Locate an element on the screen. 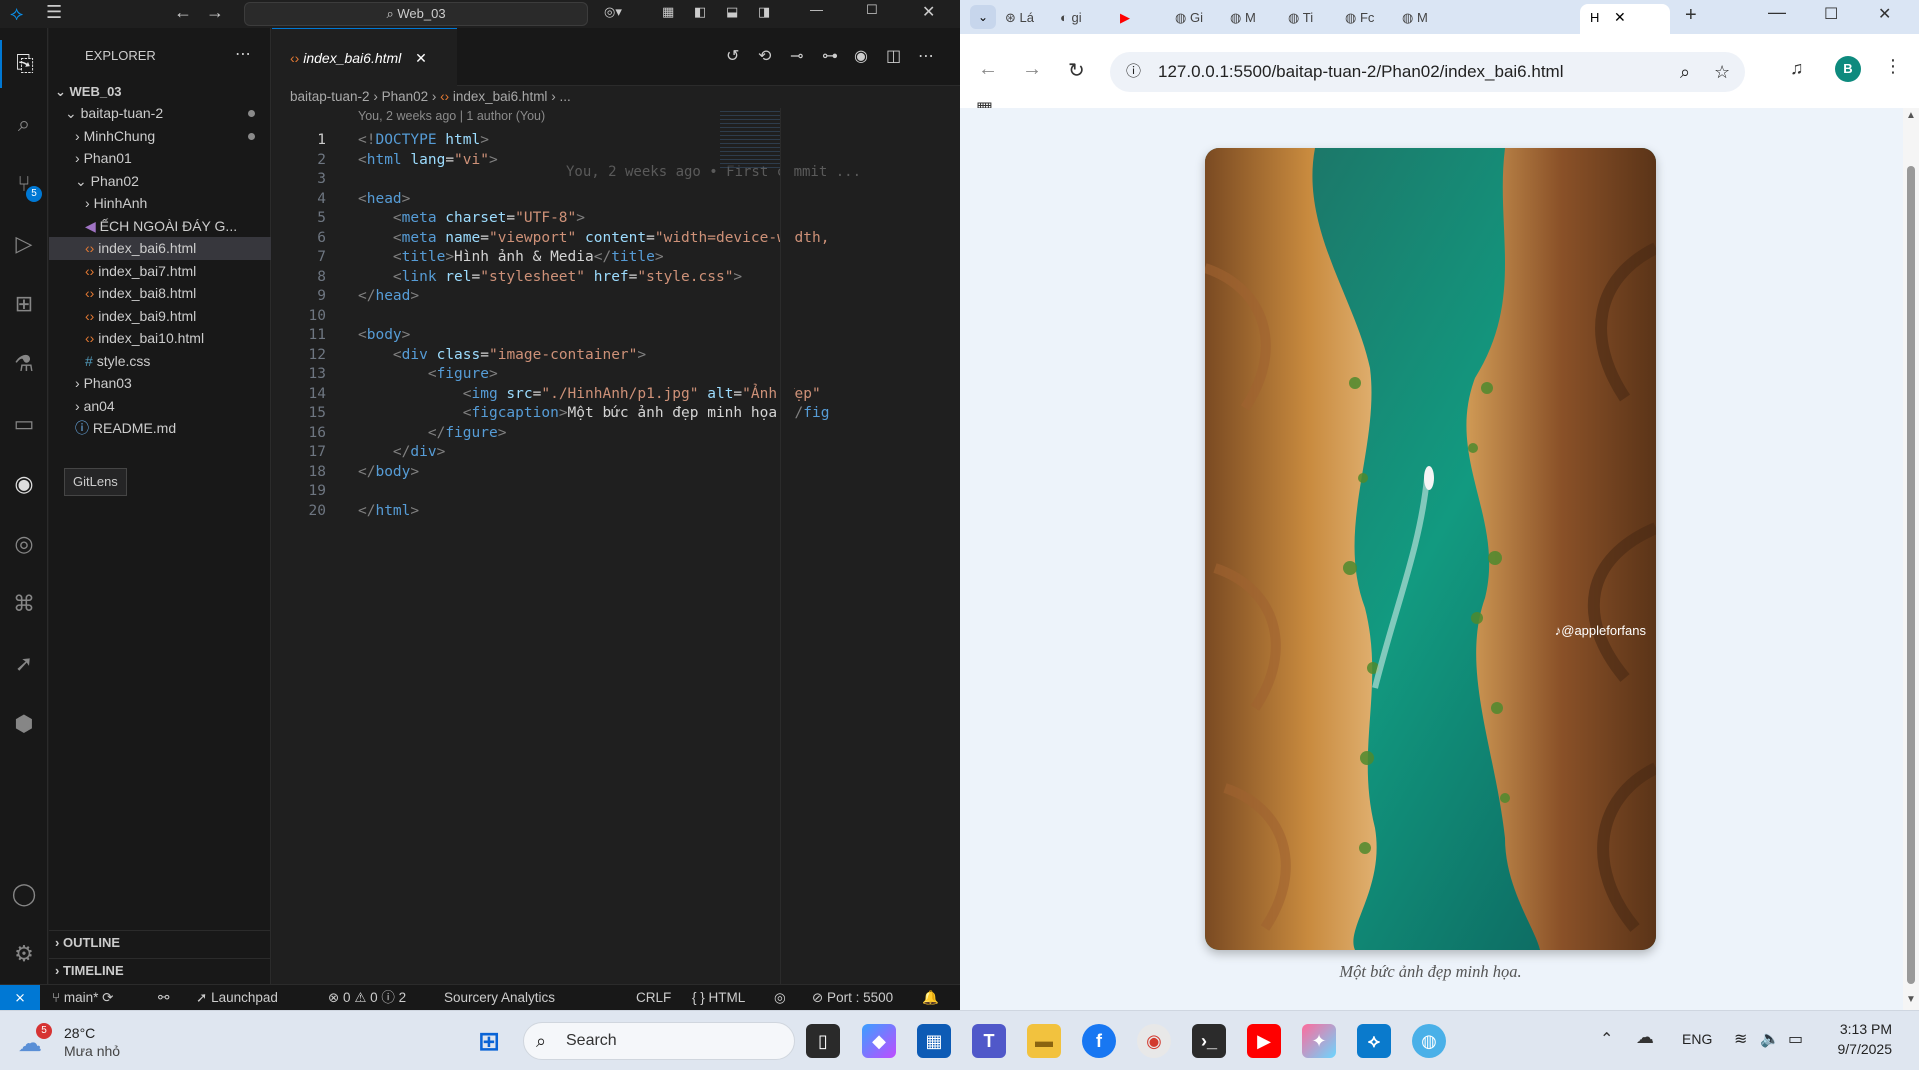 This screenshot has width=1919, height=1070. tree-item: ‹› index_bai10.html is located at coordinates (160, 338).